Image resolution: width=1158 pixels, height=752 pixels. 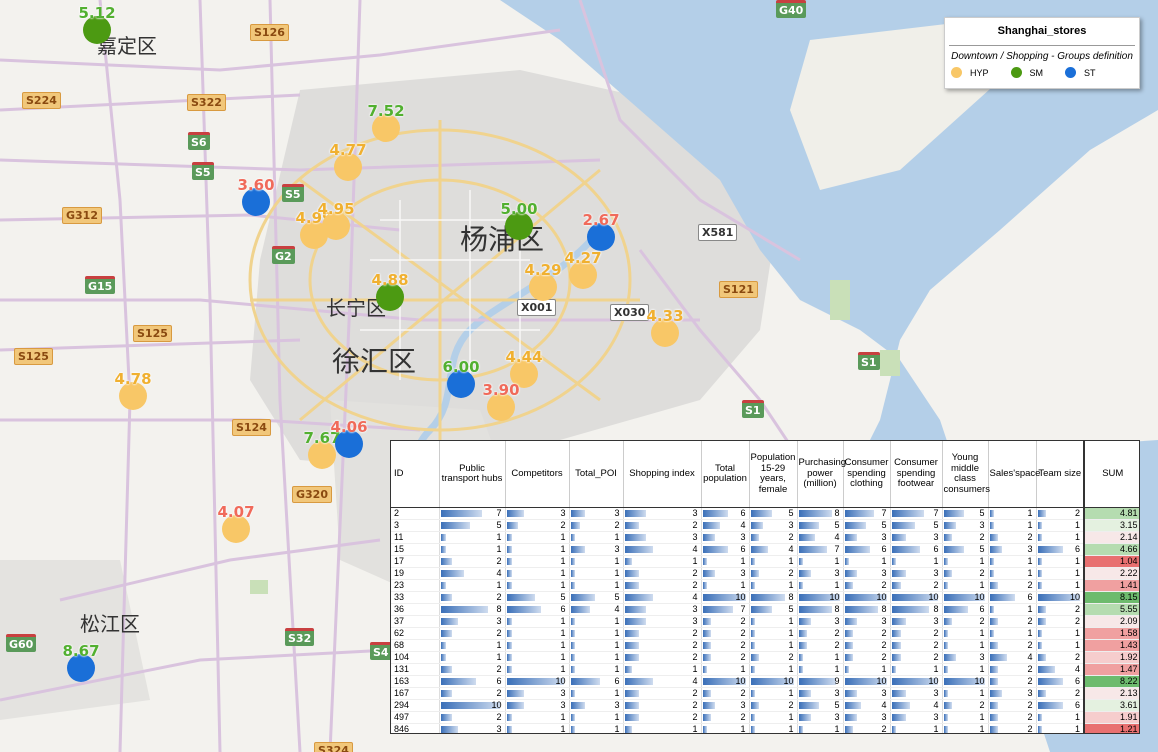 I want to click on cell-sum: 1.41, so click(x=1111, y=585).